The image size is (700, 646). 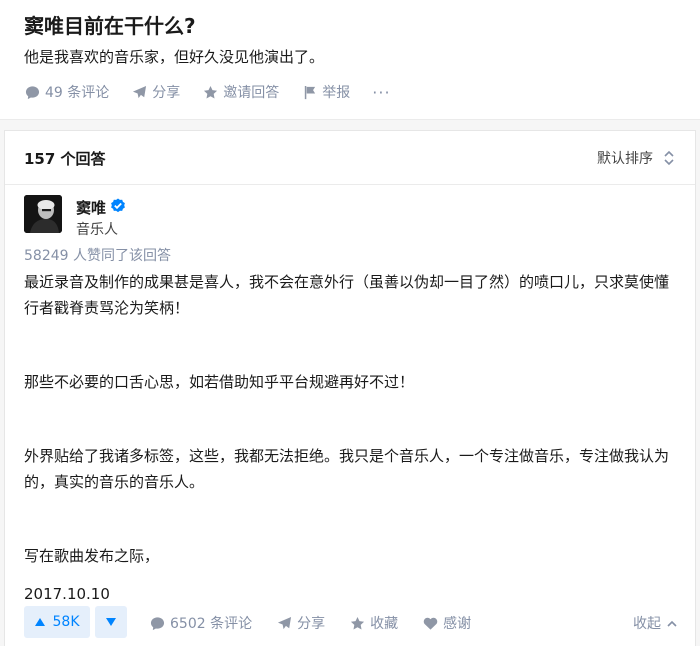 What do you see at coordinates (77, 93) in the screenshot?
I see `question-comments-label: 49 条评论` at bounding box center [77, 93].